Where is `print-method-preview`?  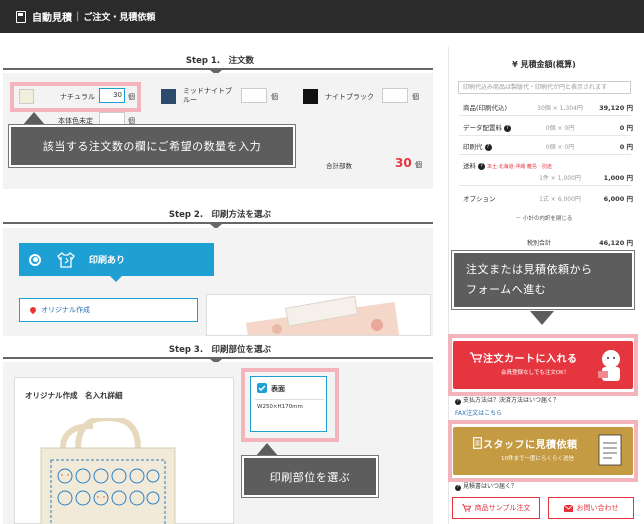 print-method-preview is located at coordinates (318, 315).